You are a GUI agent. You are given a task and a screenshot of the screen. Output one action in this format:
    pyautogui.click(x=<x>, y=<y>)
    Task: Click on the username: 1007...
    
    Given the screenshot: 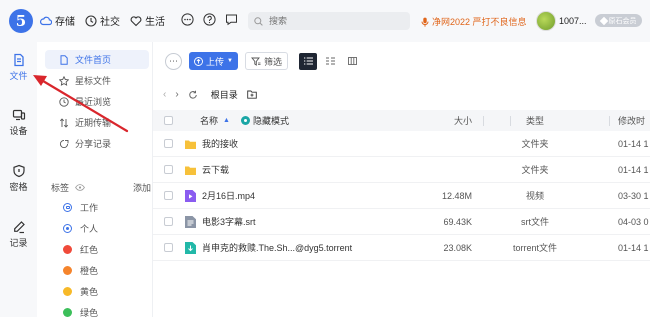 What is the action you would take?
    pyautogui.click(x=573, y=21)
    